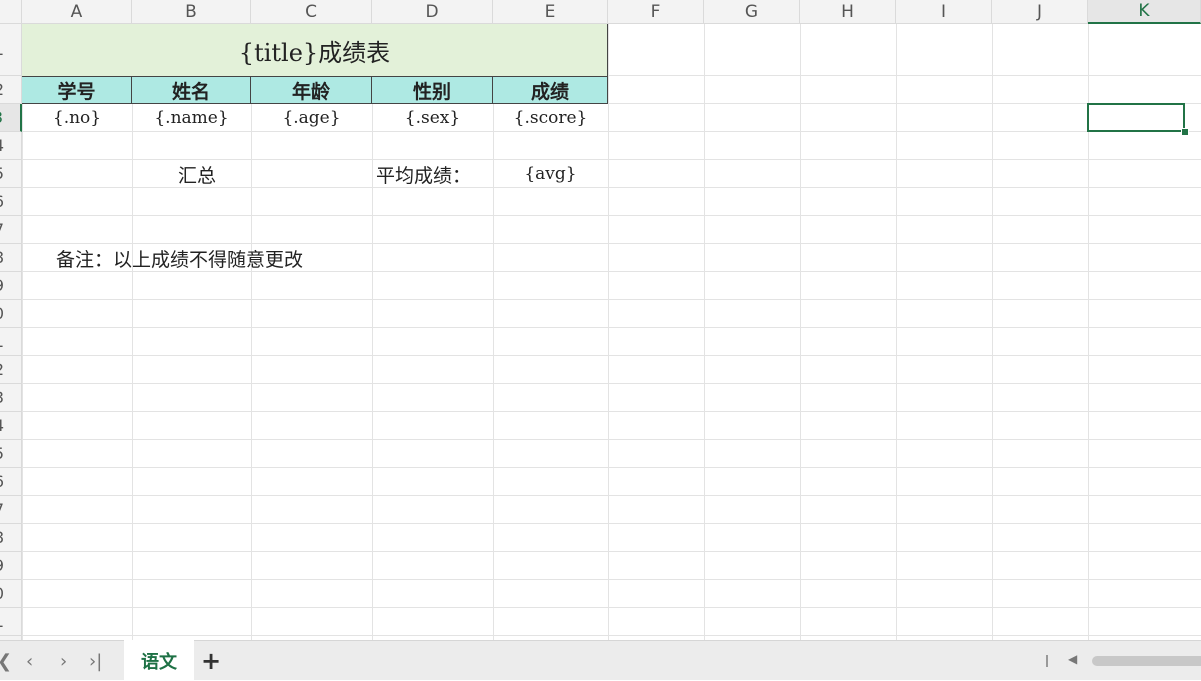 The height and width of the screenshot is (681, 1201). Describe the element at coordinates (11, 286) in the screenshot. I see `row-header-9: 9` at that location.